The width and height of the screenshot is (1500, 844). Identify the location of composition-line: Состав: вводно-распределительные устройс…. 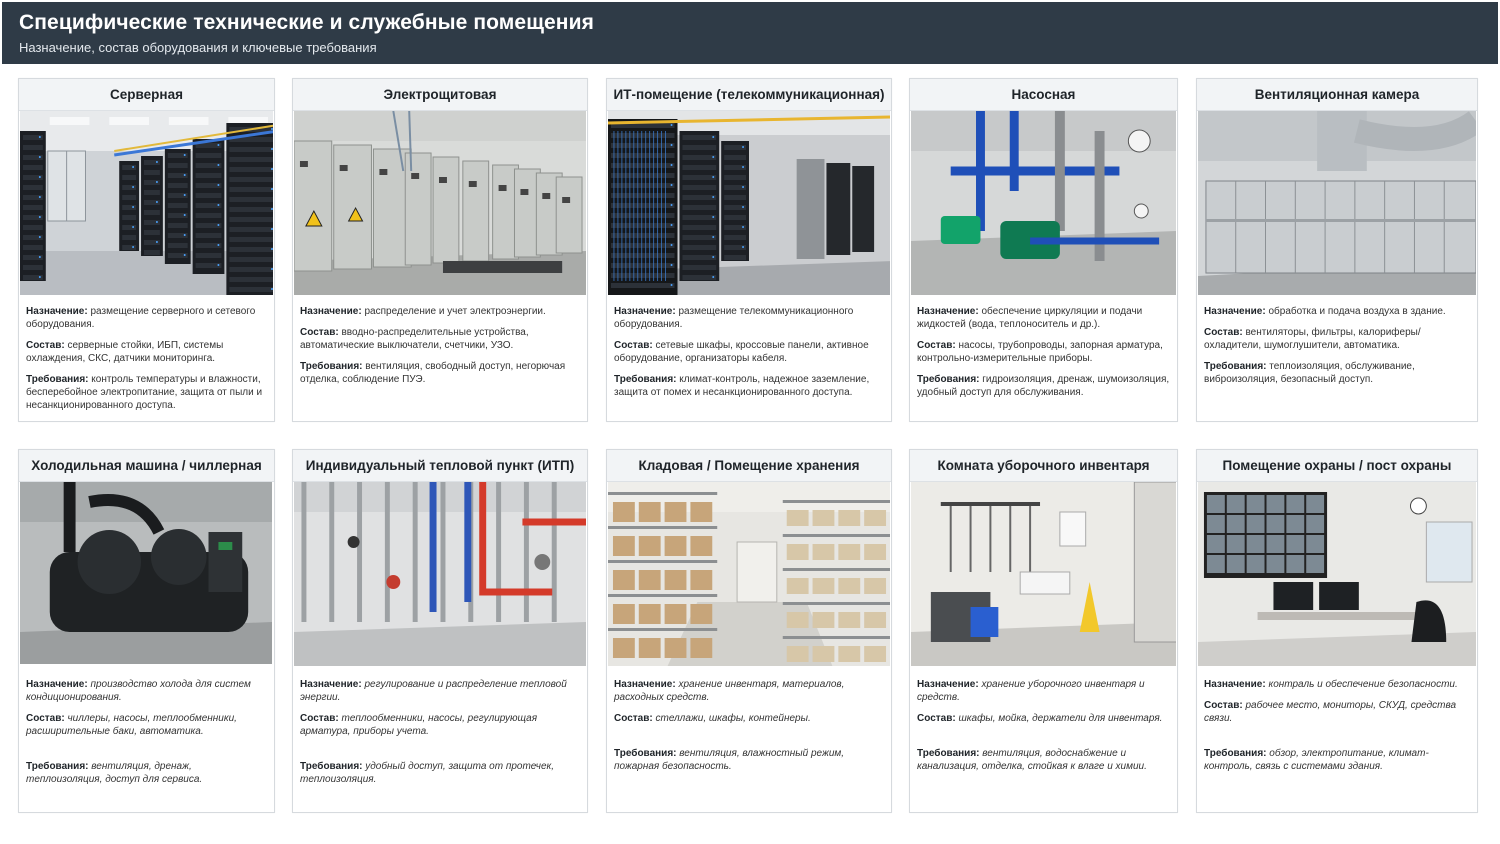
(440, 339).